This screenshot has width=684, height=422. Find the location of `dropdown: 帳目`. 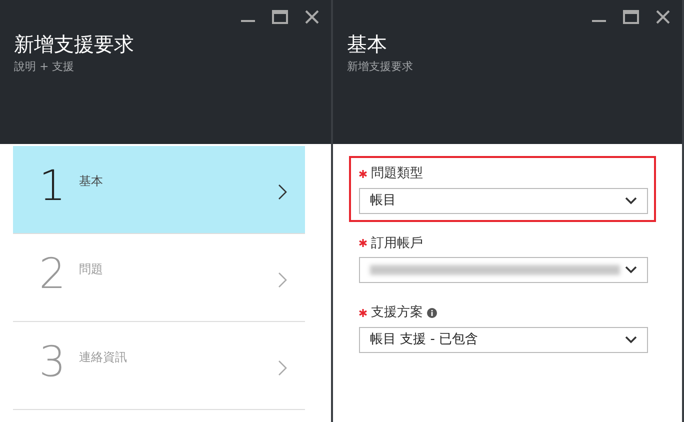

dropdown: 帳目 is located at coordinates (503, 201).